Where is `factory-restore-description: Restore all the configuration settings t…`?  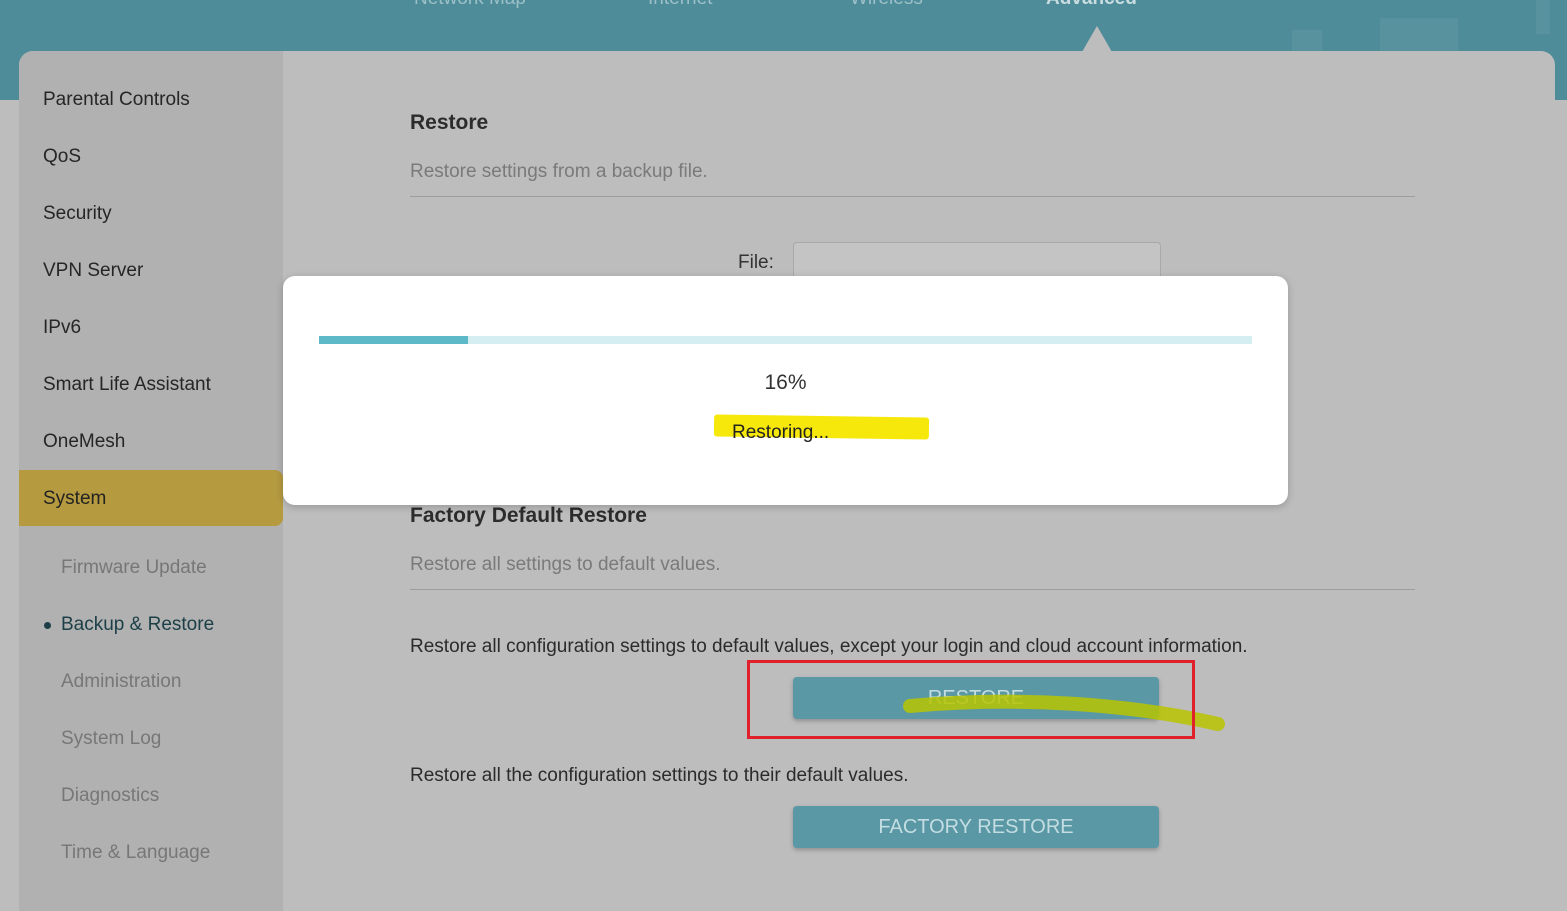 factory-restore-description: Restore all the configuration settings t… is located at coordinates (659, 775).